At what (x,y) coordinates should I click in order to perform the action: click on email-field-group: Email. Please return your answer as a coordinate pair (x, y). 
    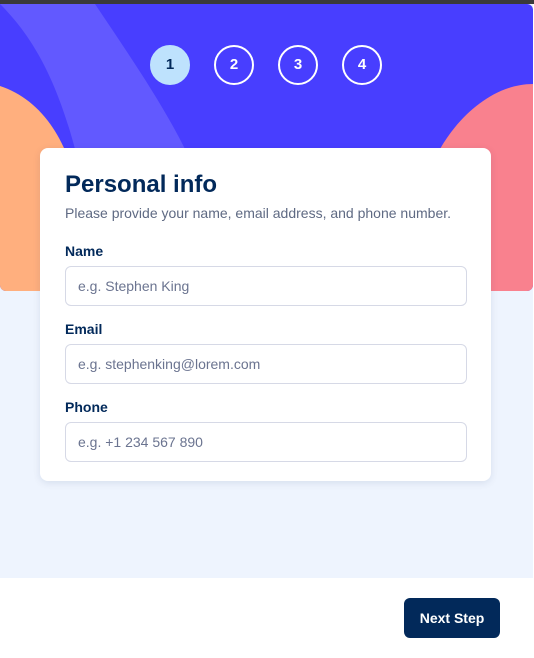
    Looking at the image, I should click on (266, 352).